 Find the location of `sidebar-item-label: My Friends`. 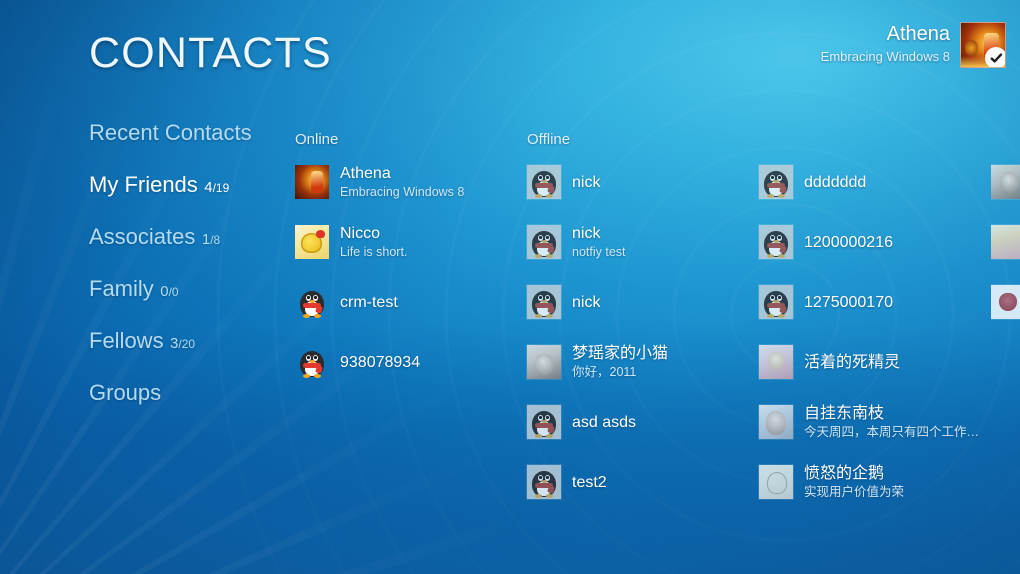

sidebar-item-label: My Friends is located at coordinates (143, 184).